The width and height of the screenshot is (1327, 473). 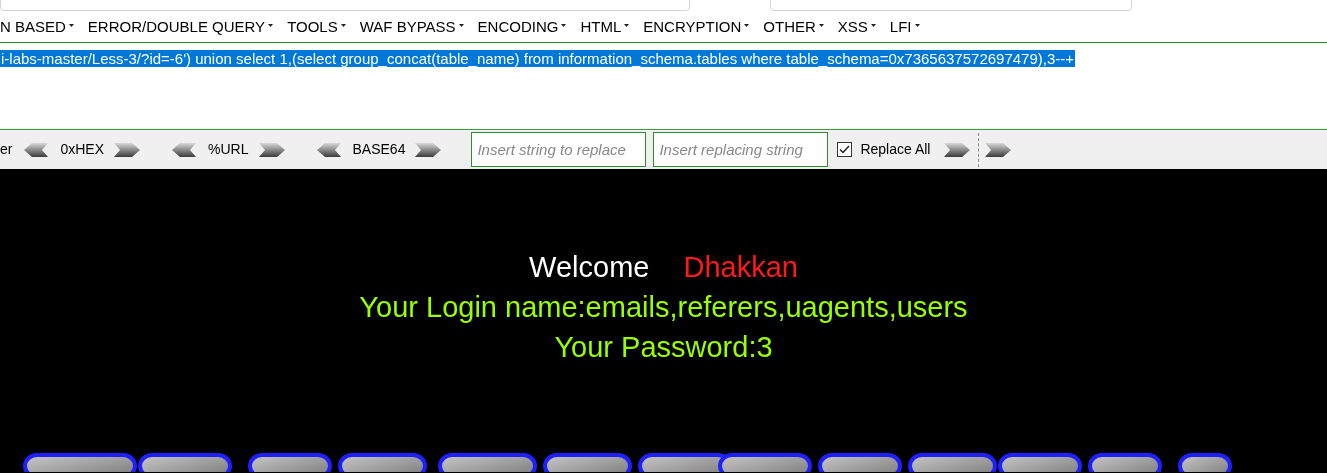 I want to click on password-text: Your Password:3, so click(x=663, y=347).